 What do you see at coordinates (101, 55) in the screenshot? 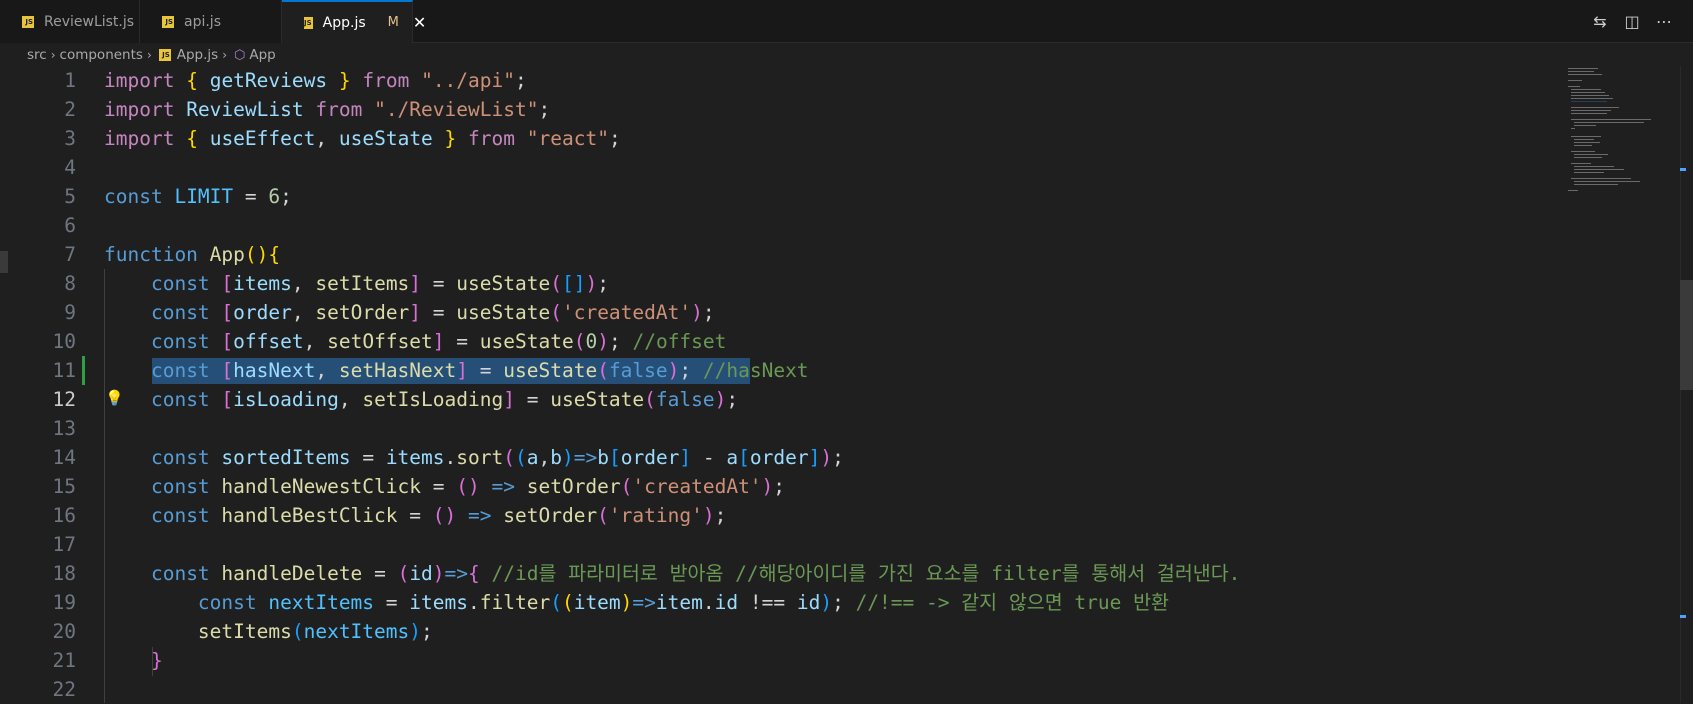
I see `breadcrumb-components: components` at bounding box center [101, 55].